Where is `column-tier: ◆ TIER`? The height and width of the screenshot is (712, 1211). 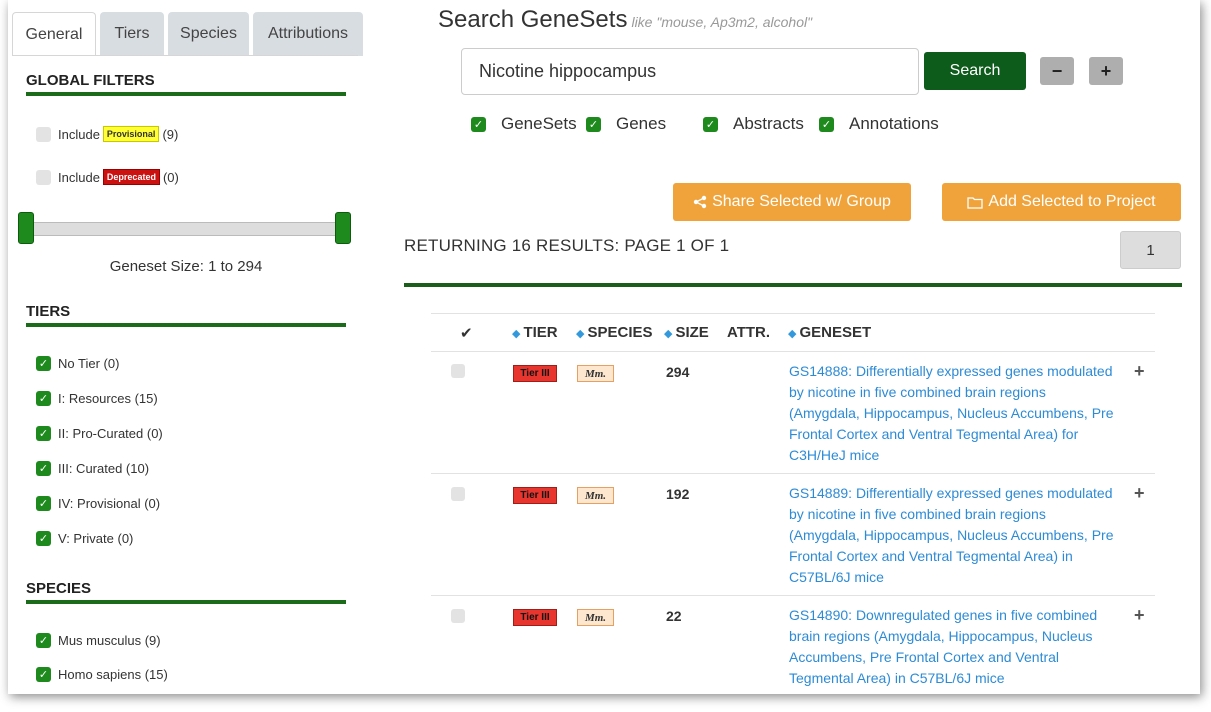
column-tier: ◆ TIER is located at coordinates (535, 332).